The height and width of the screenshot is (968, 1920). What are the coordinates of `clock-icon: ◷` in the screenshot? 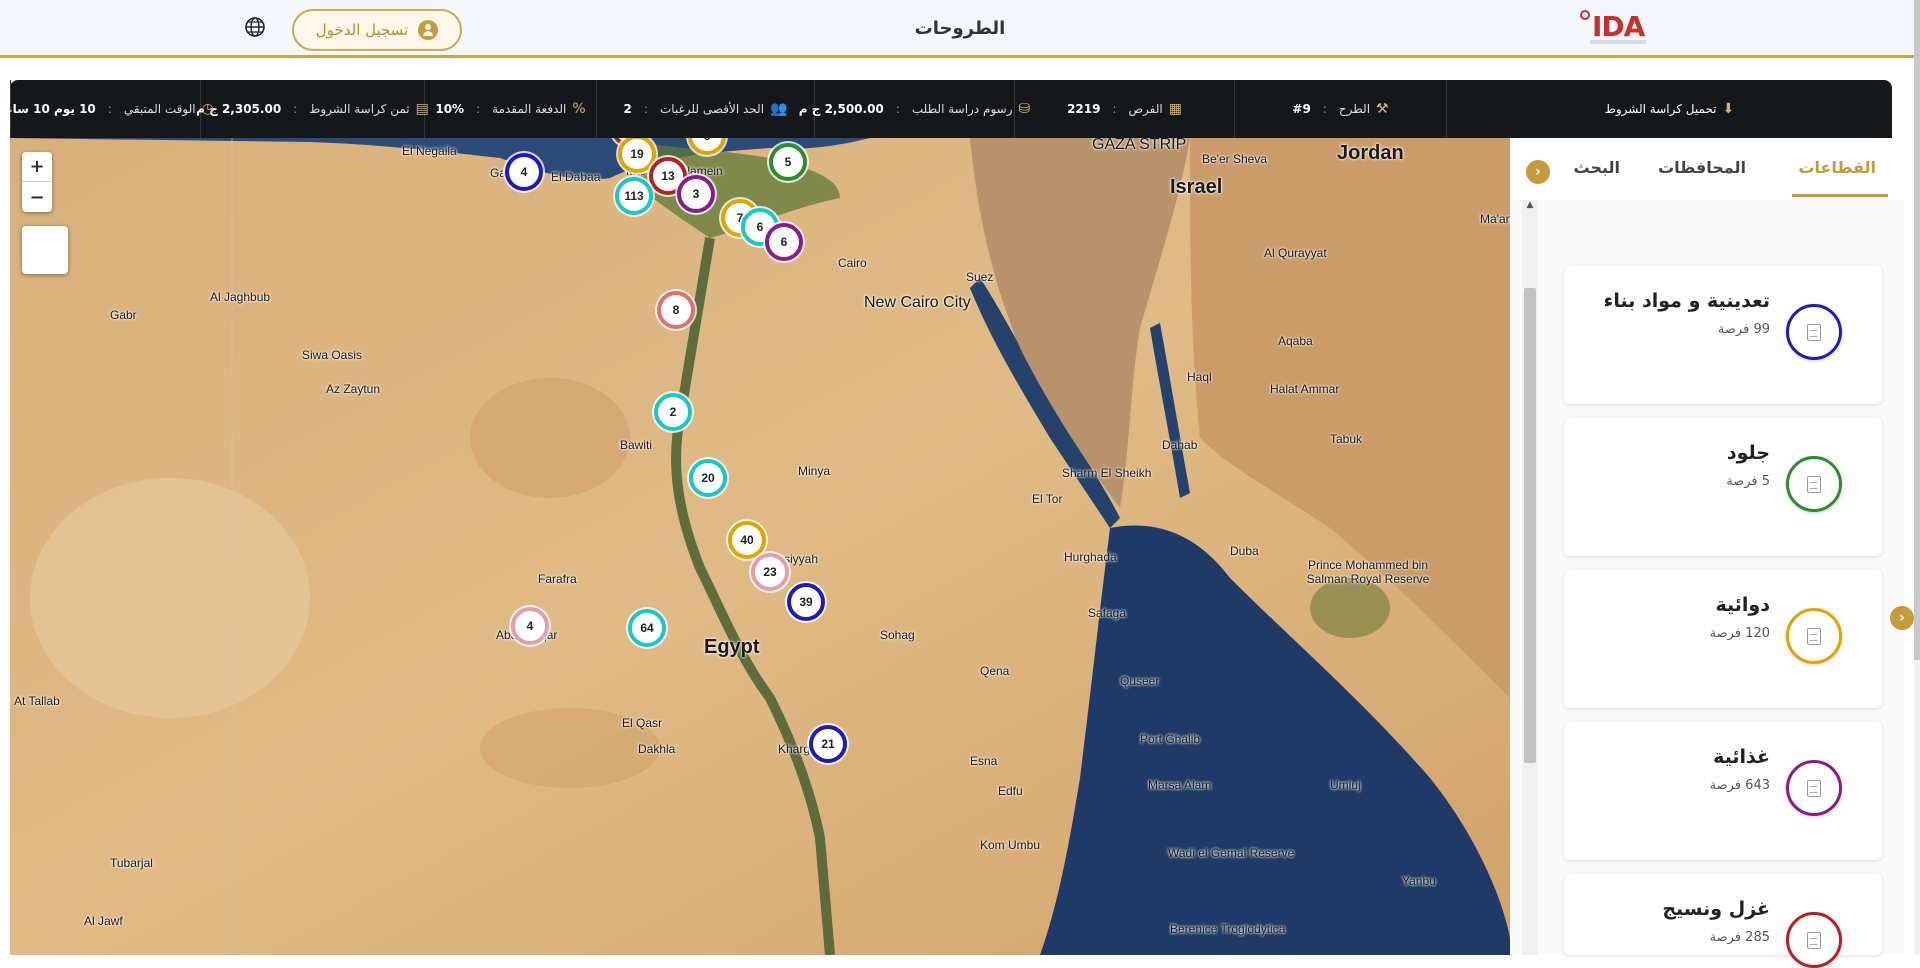 It's located at (207, 109).